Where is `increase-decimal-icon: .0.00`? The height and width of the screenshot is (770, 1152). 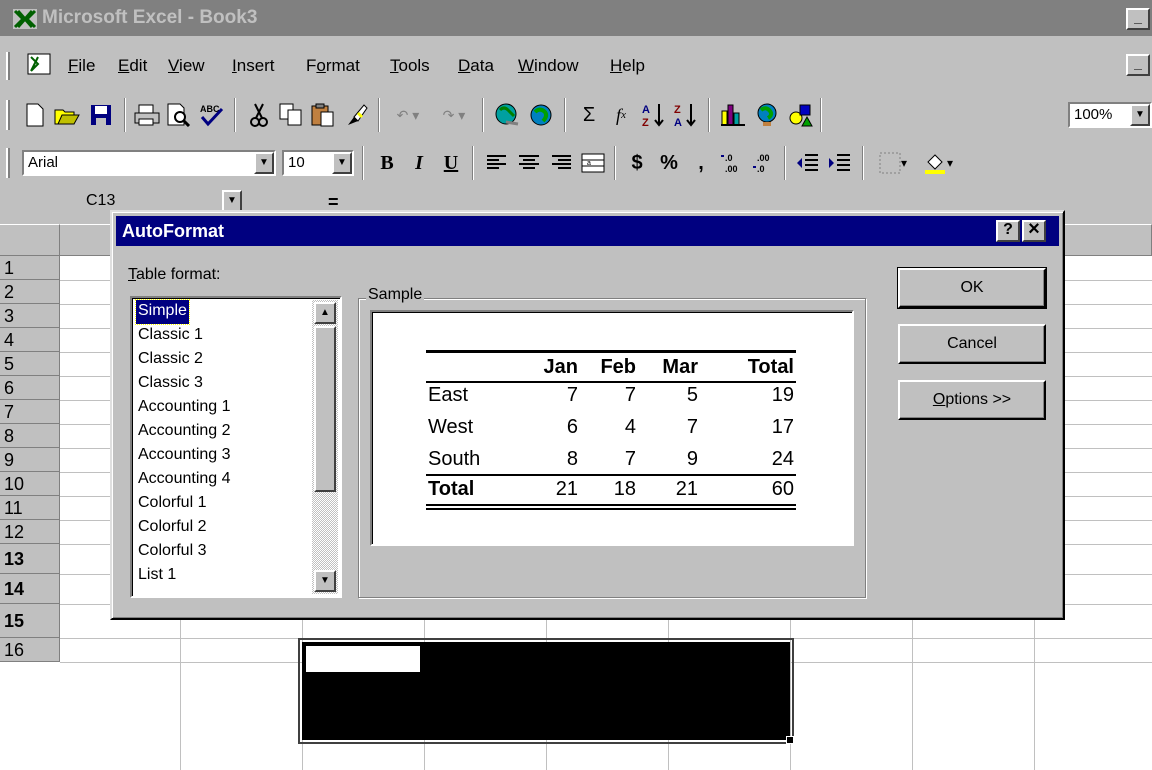
increase-decimal-icon: .0.00 is located at coordinates (733, 163).